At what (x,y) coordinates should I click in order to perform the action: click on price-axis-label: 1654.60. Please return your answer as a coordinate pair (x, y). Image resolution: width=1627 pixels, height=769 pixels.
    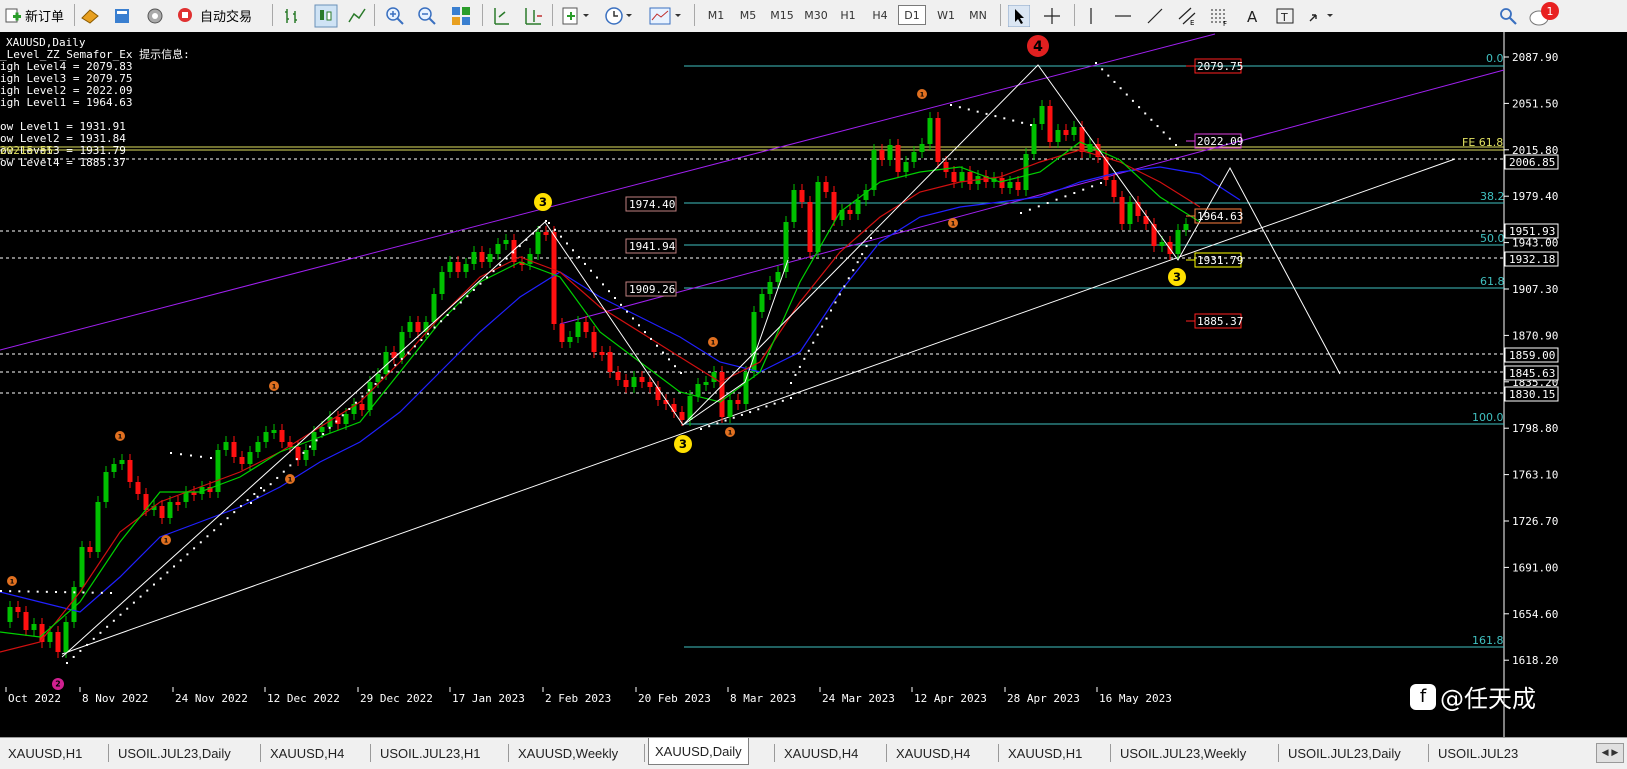
    Looking at the image, I should click on (1535, 614).